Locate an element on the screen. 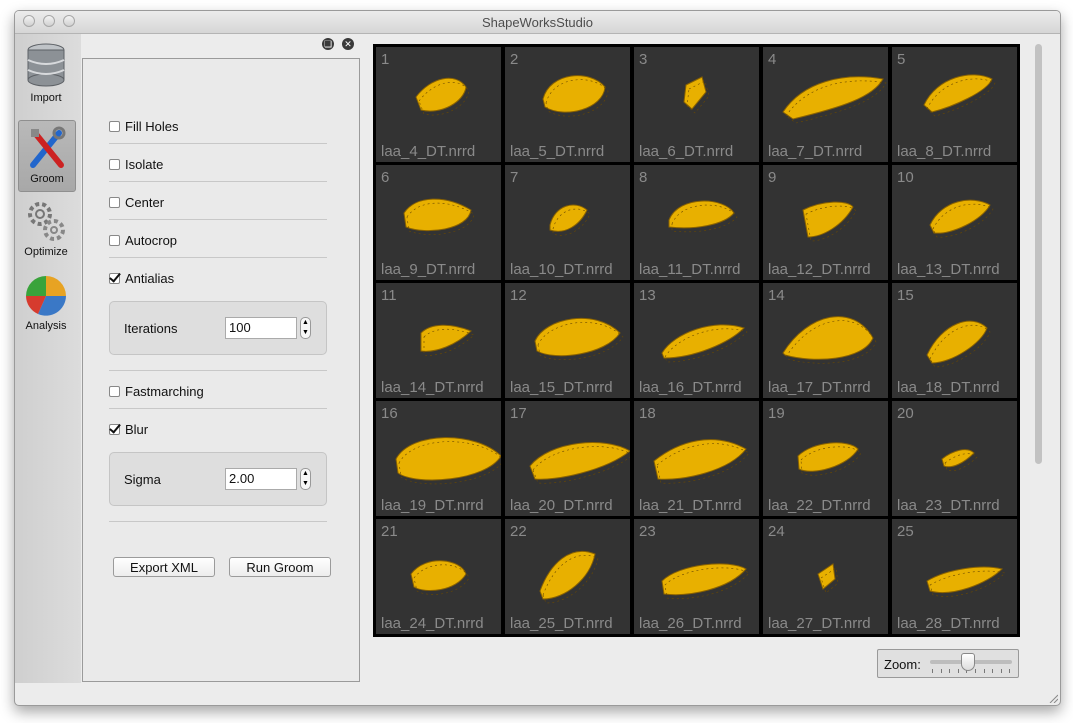 This screenshot has width=1073, height=723. tile-filename: laa_28_DT.nrrd is located at coordinates (948, 623).